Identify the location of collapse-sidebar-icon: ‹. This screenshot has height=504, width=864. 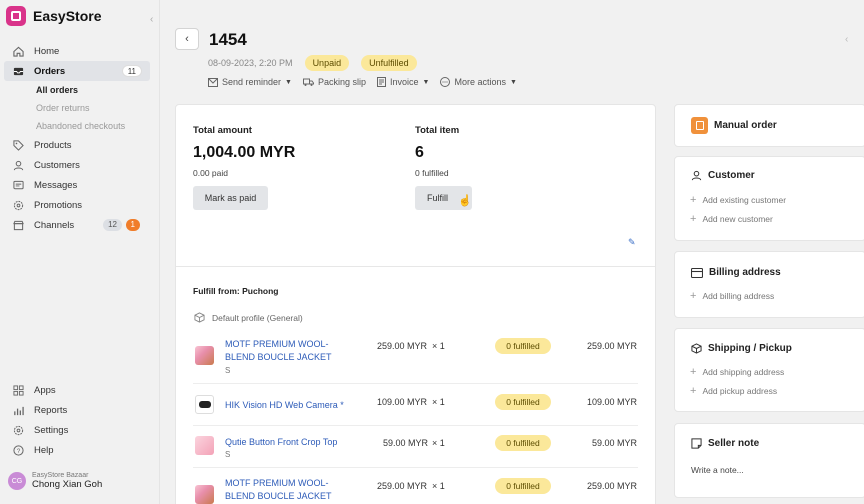
(151, 19).